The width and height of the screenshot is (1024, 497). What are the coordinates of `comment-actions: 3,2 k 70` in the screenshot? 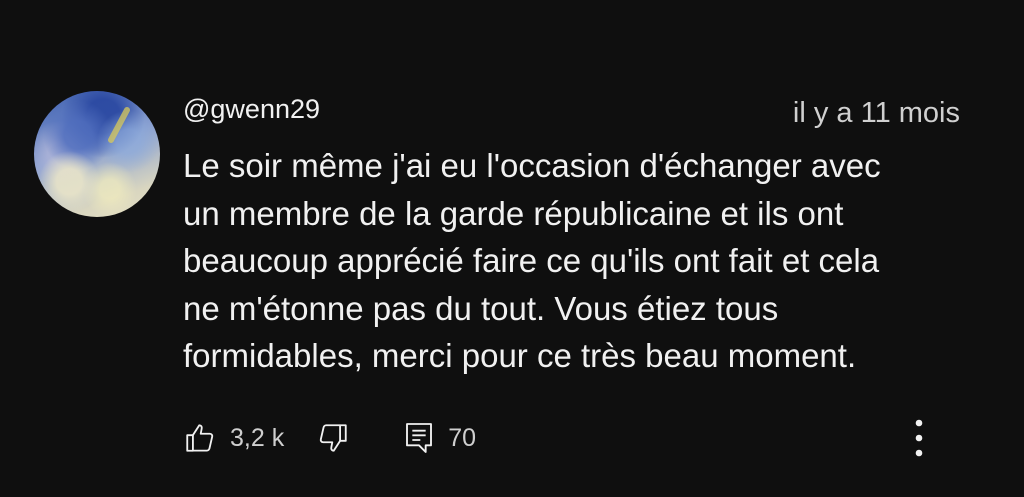 It's located at (329, 438).